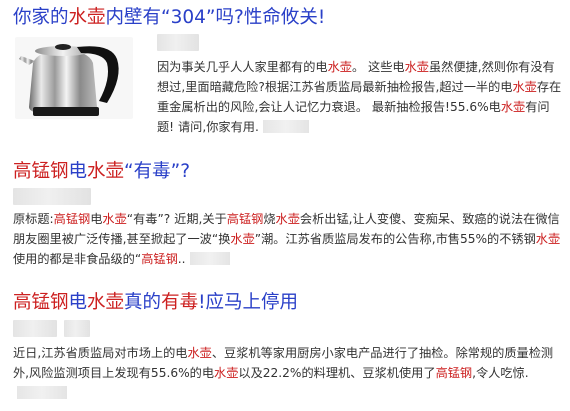 Image resolution: width=570 pixels, height=411 pixels. I want to click on title-text: !应马上停用, so click(248, 302).